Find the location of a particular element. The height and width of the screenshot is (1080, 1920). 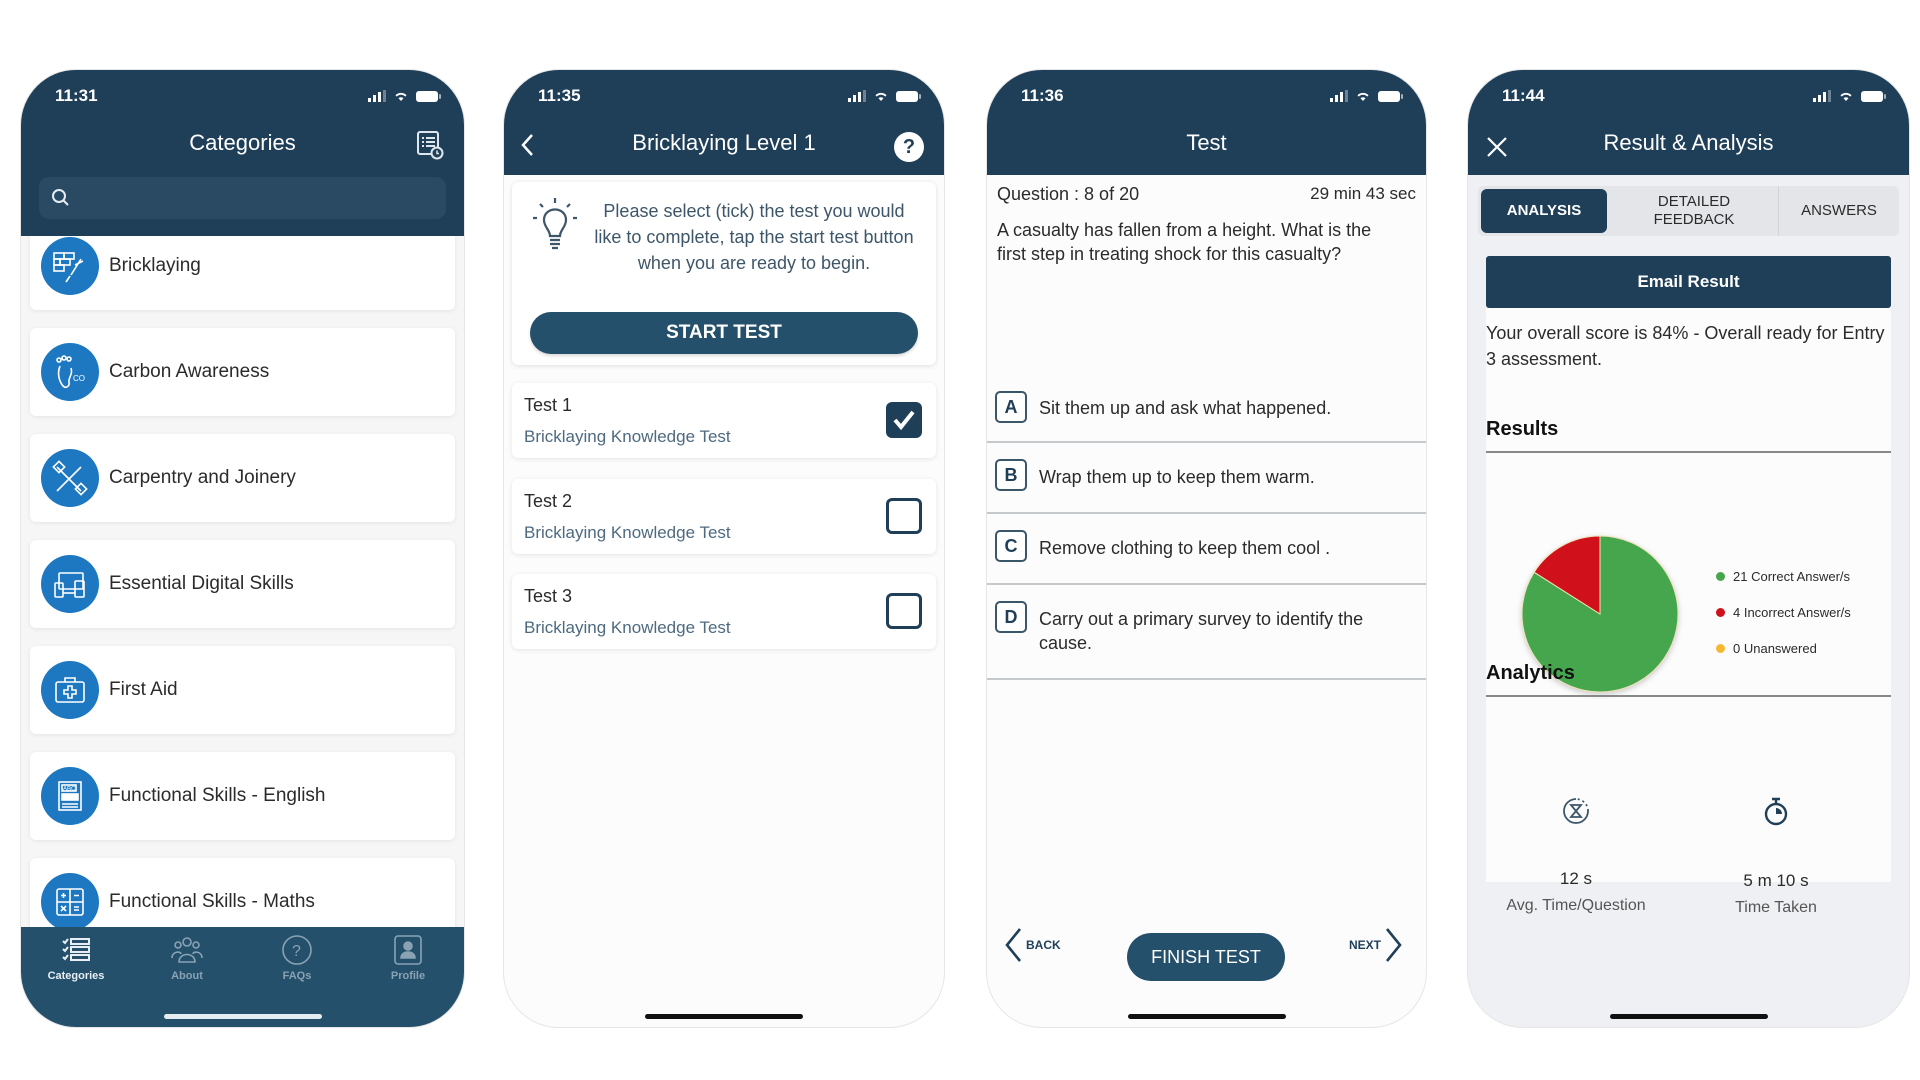

tab-faqs: ? FAQs is located at coordinates (297, 957).